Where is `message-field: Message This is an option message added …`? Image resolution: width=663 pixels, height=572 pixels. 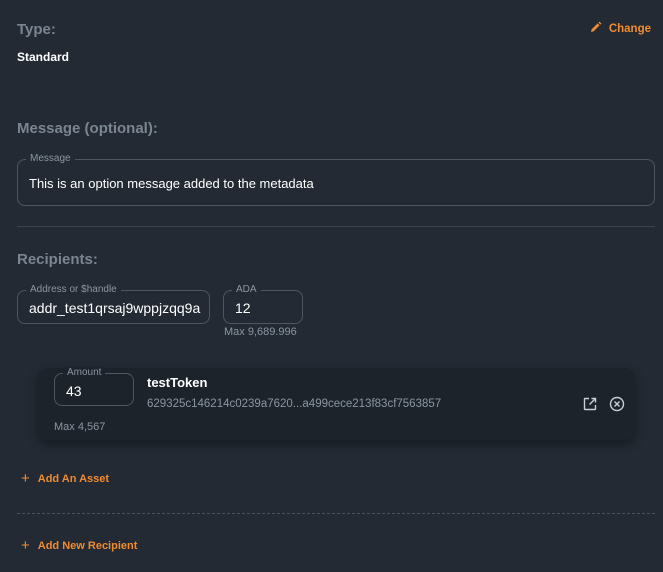
message-field: Message This is an option message added … is located at coordinates (336, 179).